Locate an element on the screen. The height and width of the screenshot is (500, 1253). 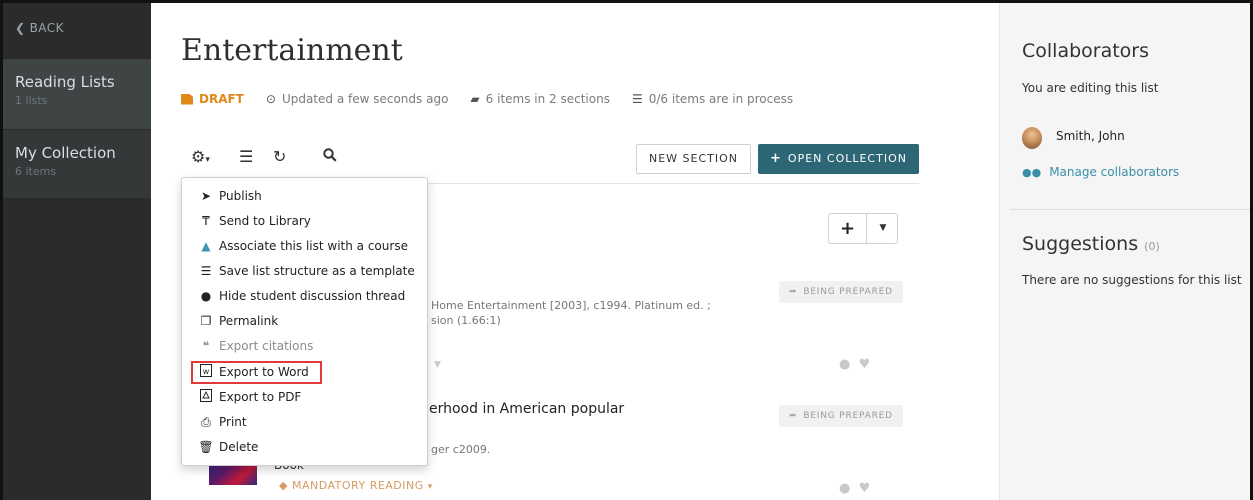
suggestions-title: Suggestions (0) is located at coordinates (1091, 244).